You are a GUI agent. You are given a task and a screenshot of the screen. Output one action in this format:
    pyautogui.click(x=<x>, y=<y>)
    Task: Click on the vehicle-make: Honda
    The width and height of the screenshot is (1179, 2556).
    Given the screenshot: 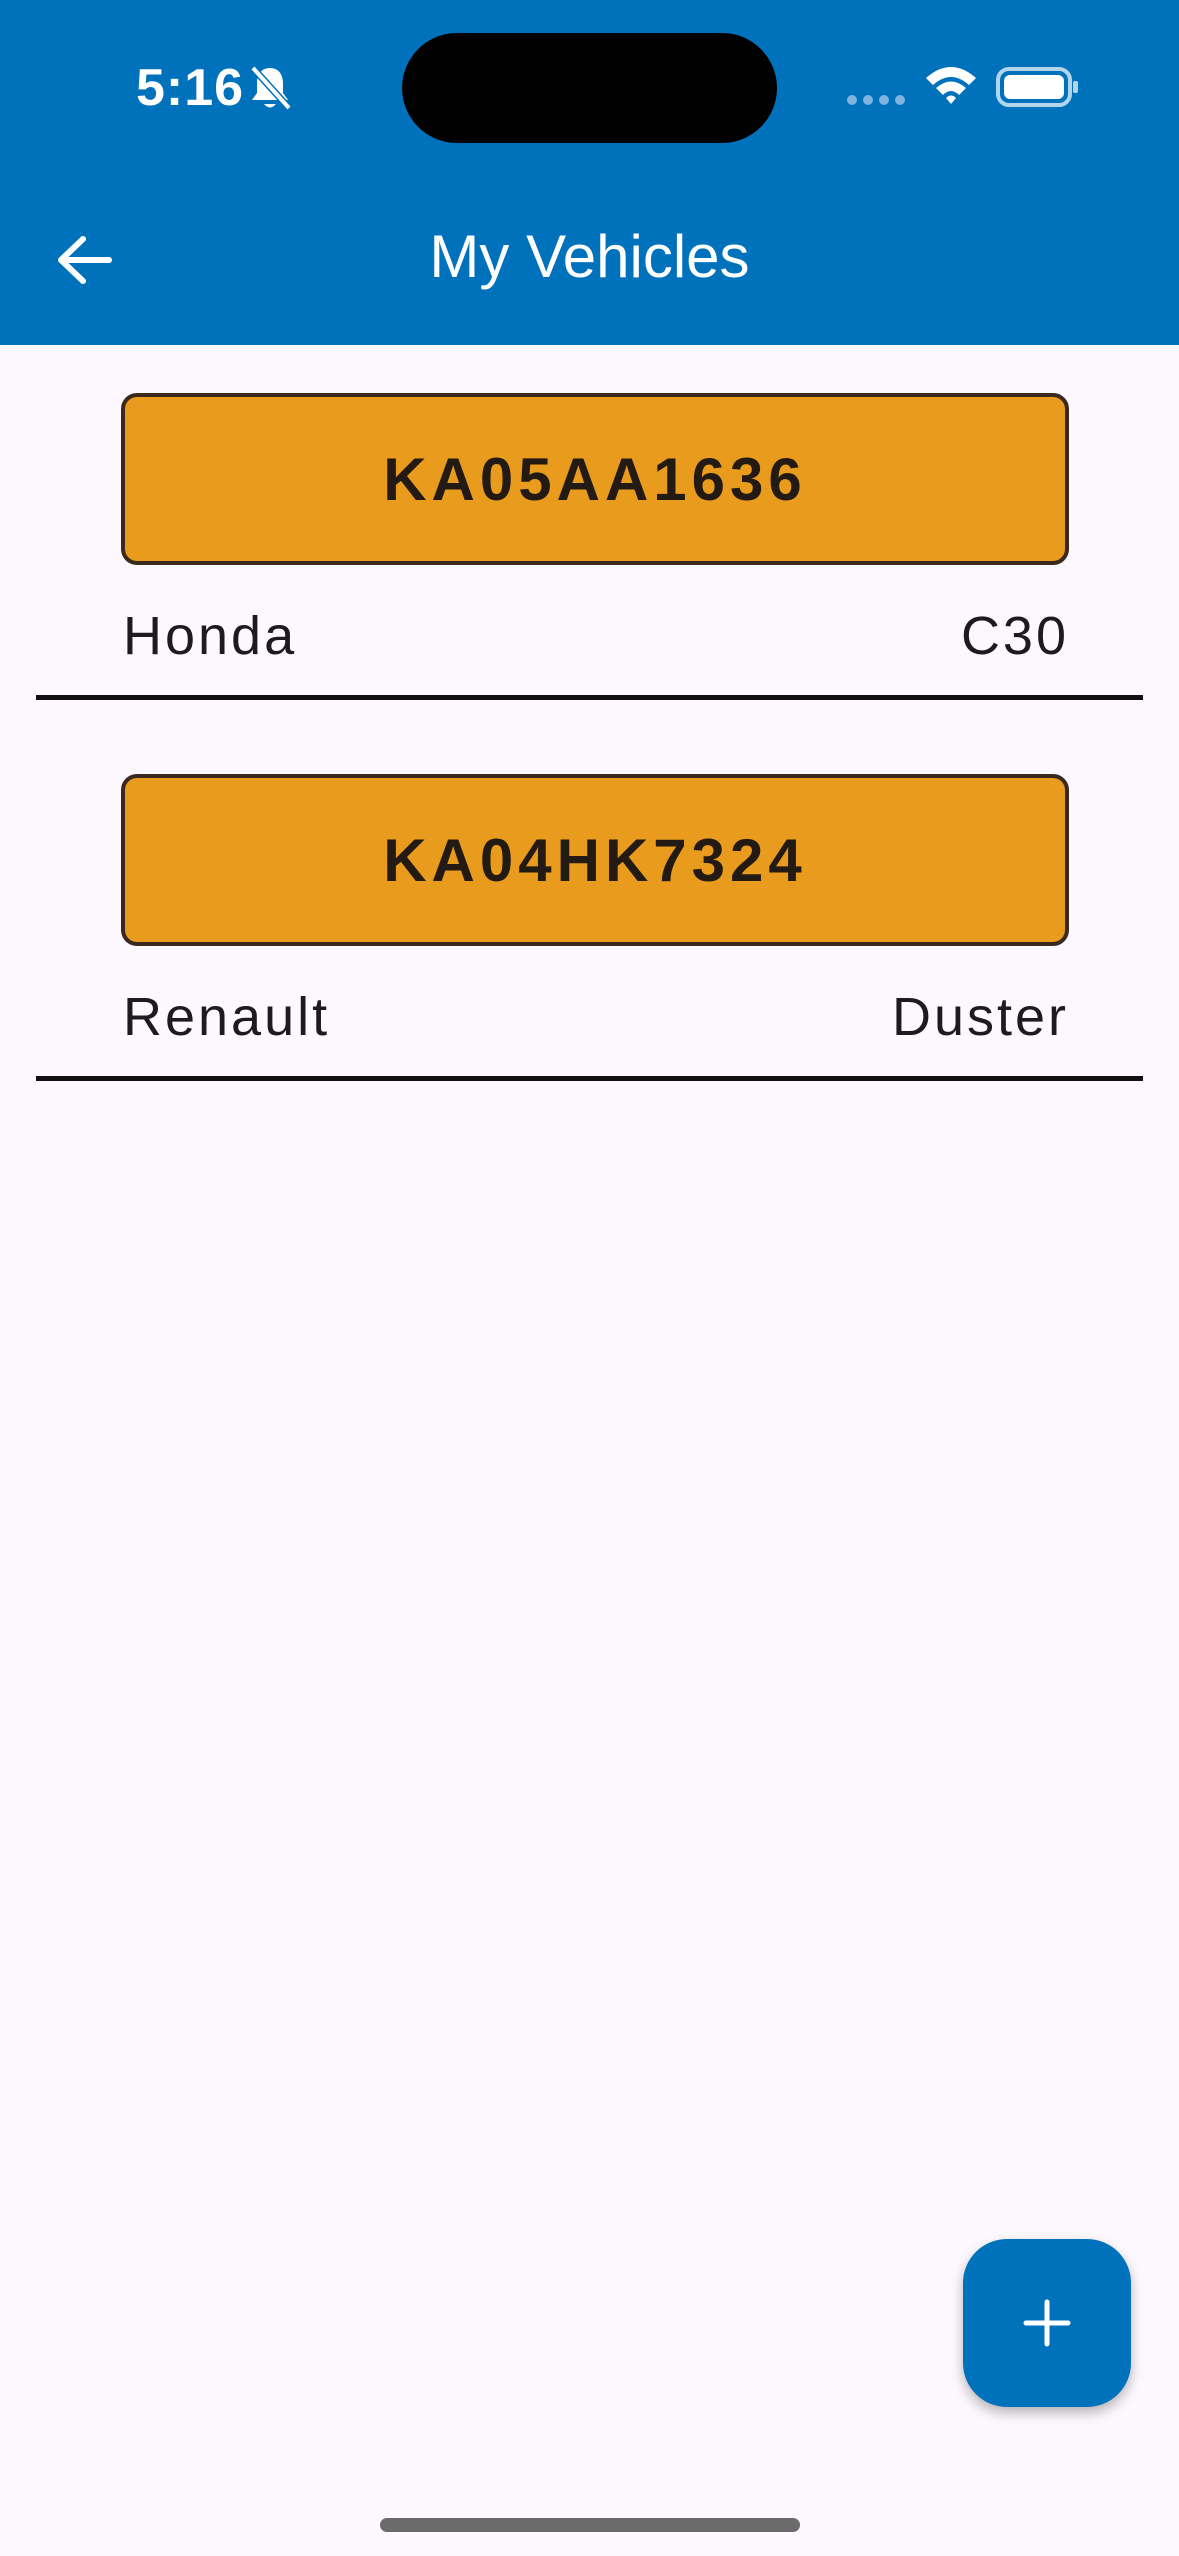 What is the action you would take?
    pyautogui.click(x=210, y=636)
    